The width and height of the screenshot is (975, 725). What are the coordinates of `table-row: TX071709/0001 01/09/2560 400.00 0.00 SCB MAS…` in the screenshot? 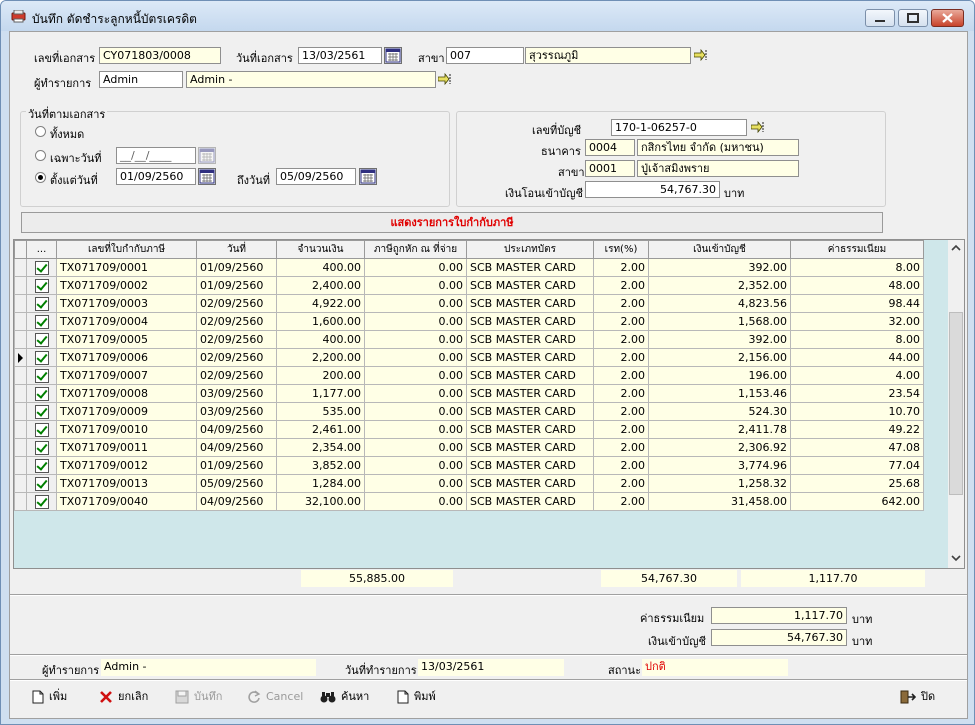 It's located at (469, 267).